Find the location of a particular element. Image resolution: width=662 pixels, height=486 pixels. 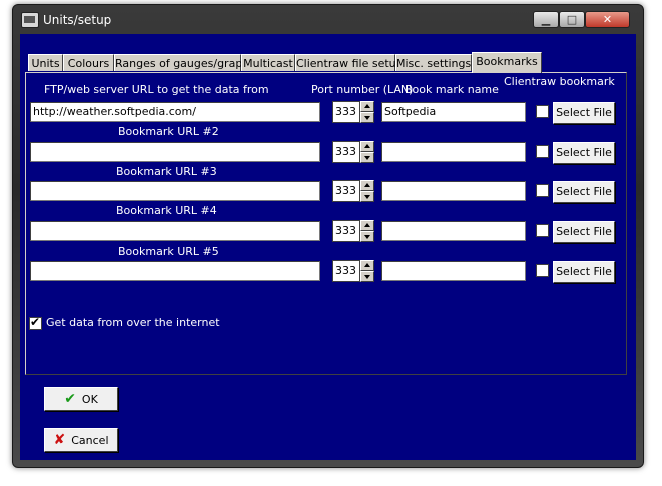

tab-colours: Colours is located at coordinates (88, 62).